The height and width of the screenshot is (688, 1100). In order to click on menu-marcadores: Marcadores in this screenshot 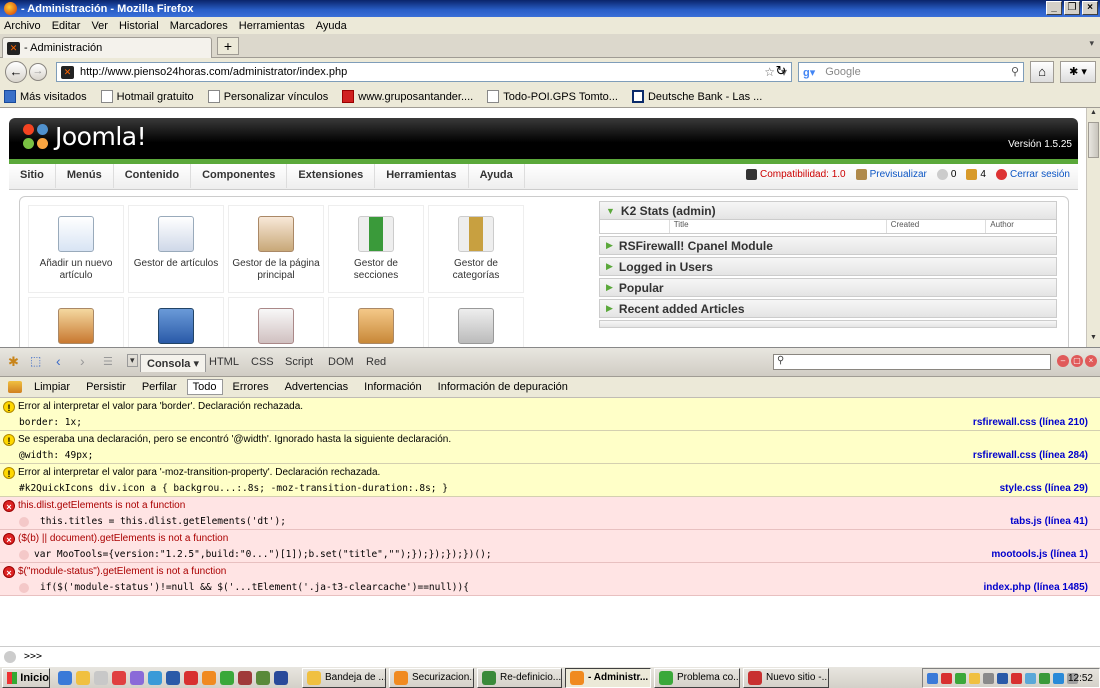, I will do `click(199, 26)`.